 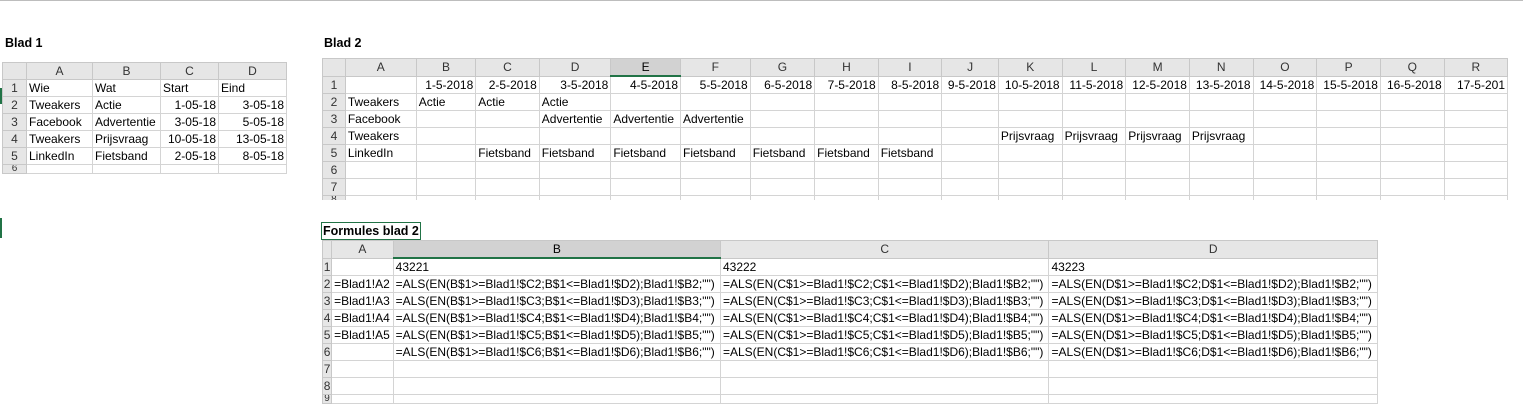 I want to click on cell-p5, so click(x=1348, y=153).